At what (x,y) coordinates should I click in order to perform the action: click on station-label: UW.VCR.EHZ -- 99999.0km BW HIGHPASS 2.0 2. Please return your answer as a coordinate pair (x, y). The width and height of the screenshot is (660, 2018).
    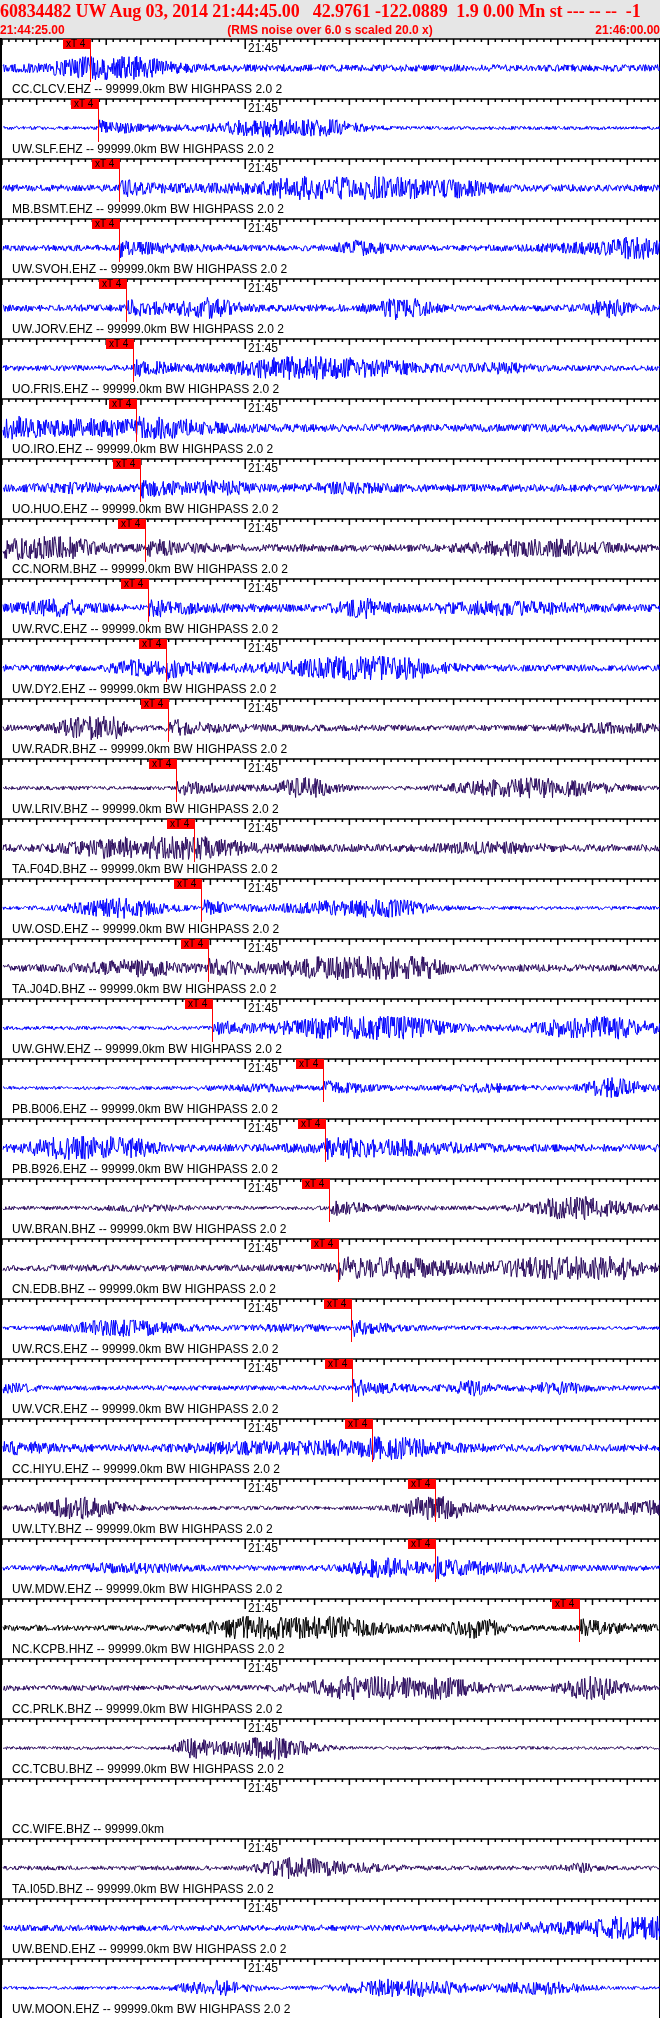
    Looking at the image, I should click on (145, 1409).